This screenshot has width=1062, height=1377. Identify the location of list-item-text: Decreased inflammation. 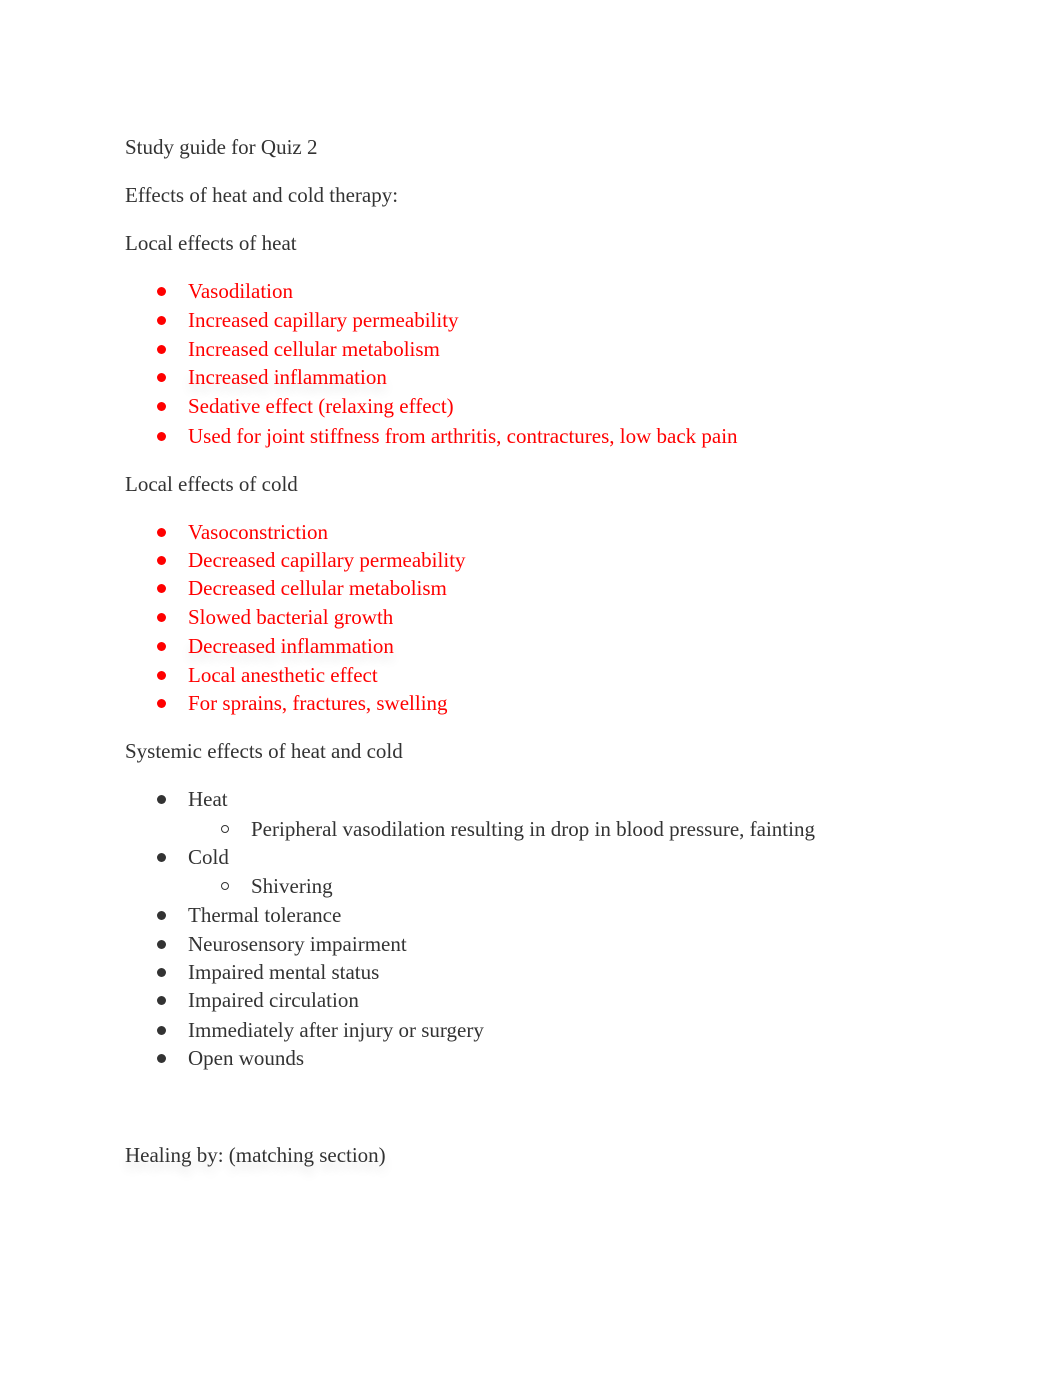
(291, 646).